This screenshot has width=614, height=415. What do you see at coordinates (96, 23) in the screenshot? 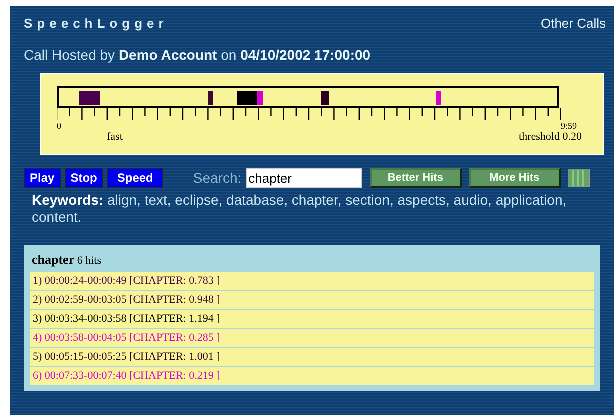
I see `app-title: SpeechLogger` at bounding box center [96, 23].